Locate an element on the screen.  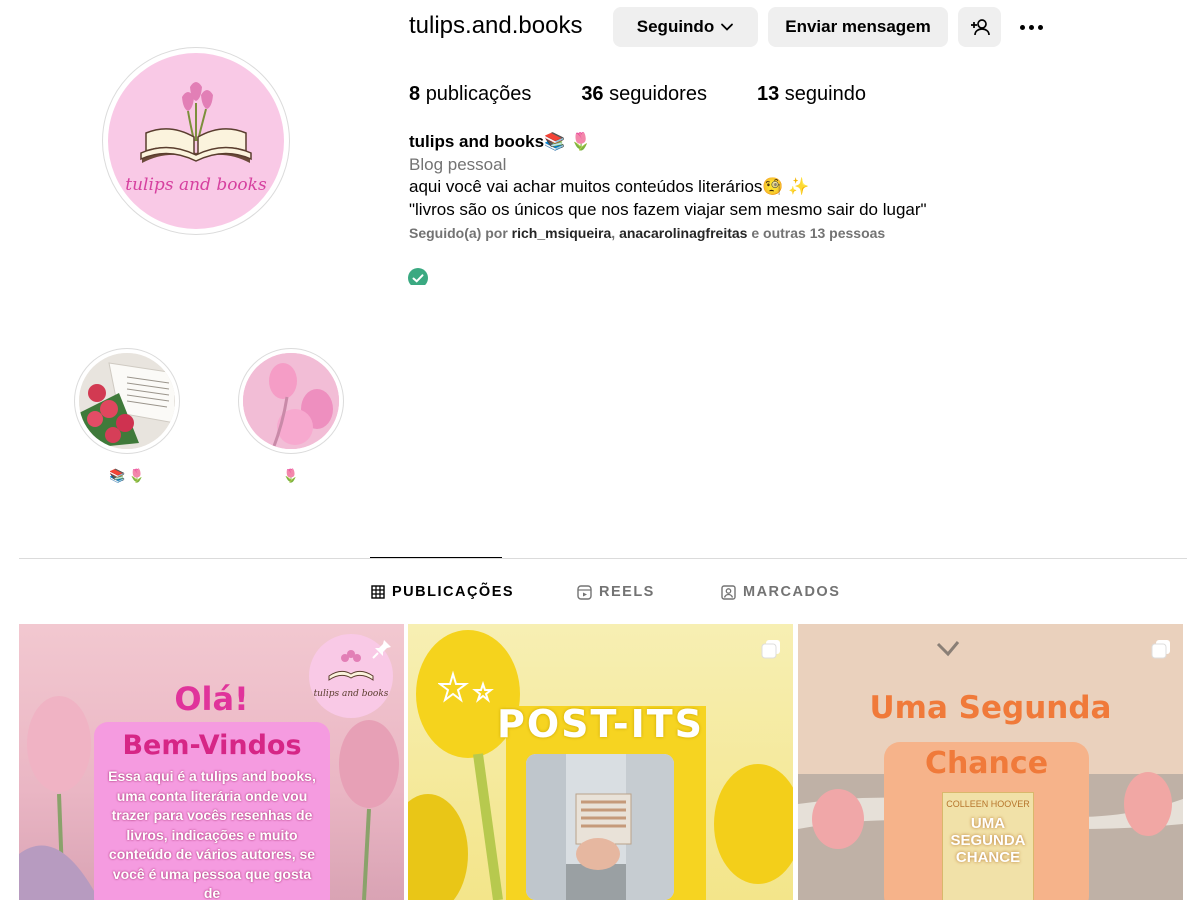
highlight-2-image is located at coordinates (291, 401).